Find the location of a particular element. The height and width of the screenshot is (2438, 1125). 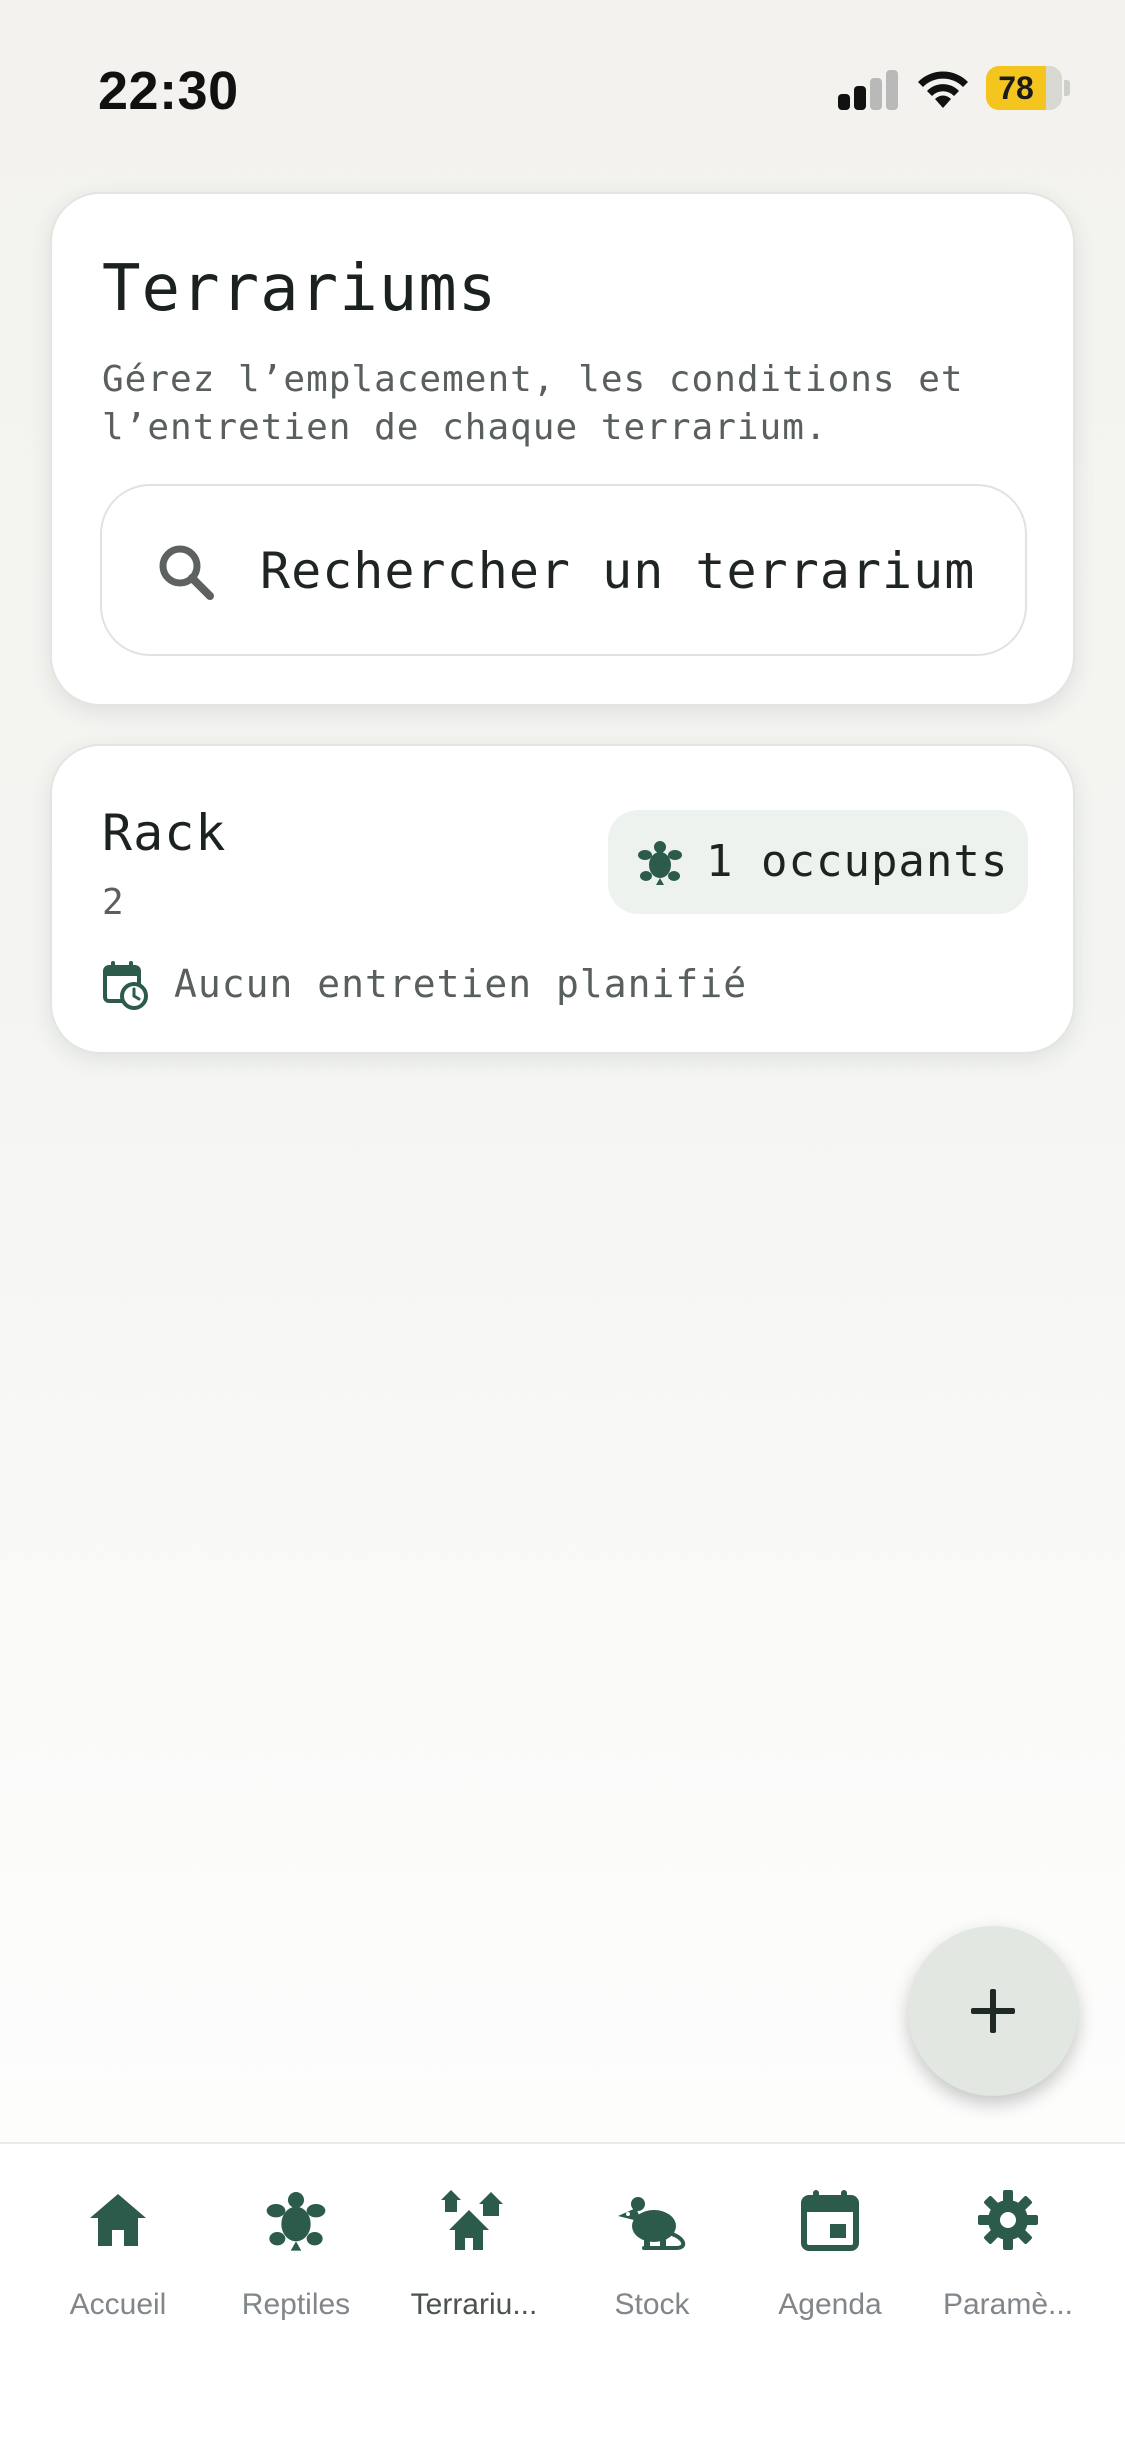

occupants-count: 1 occupants is located at coordinates (857, 861).